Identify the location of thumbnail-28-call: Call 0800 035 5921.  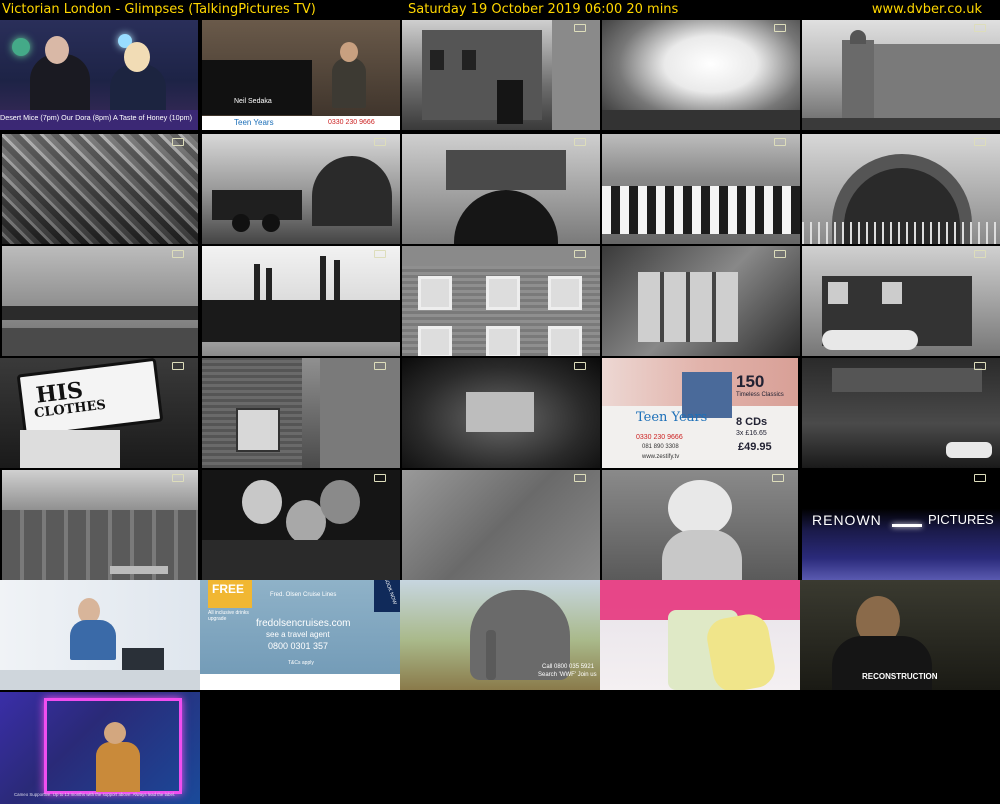
(568, 667).